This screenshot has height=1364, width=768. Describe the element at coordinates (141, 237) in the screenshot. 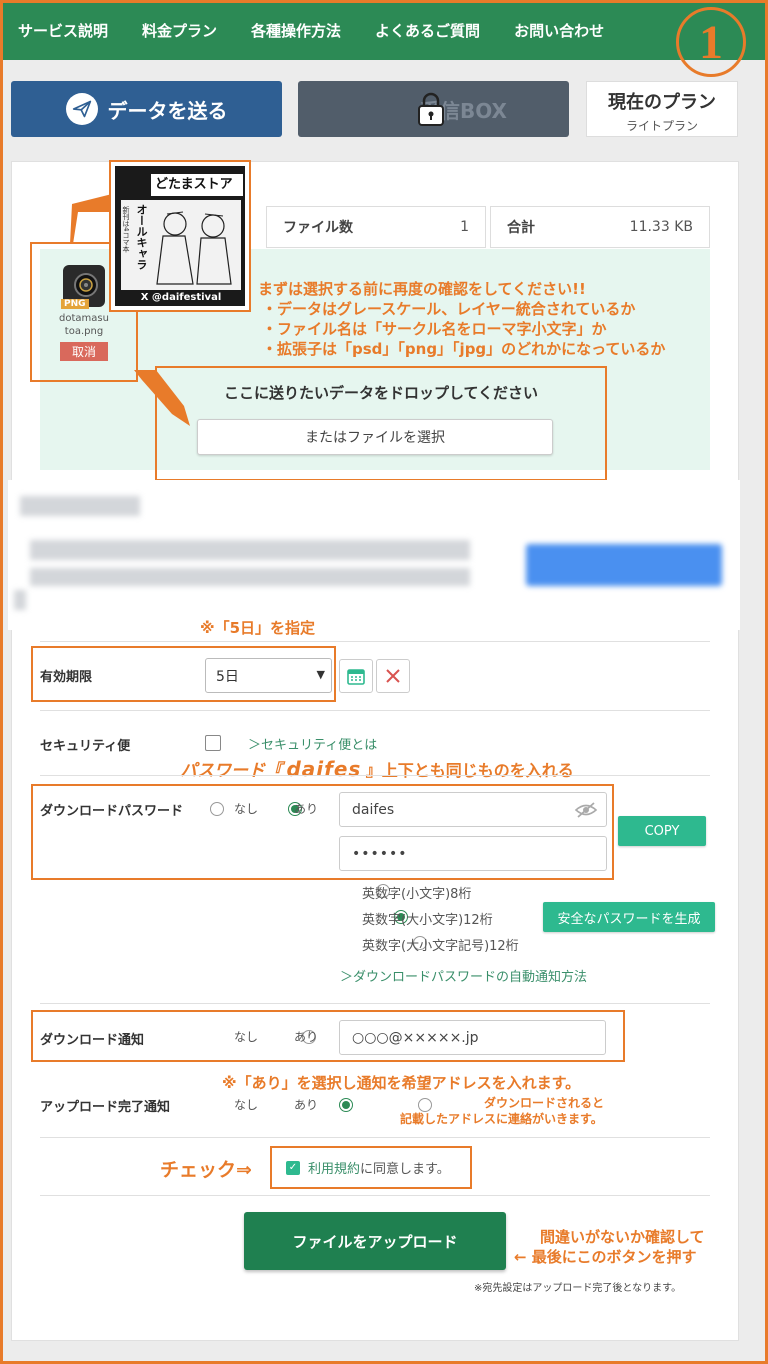

I see `thumbnail-title: オールキャラ` at that location.